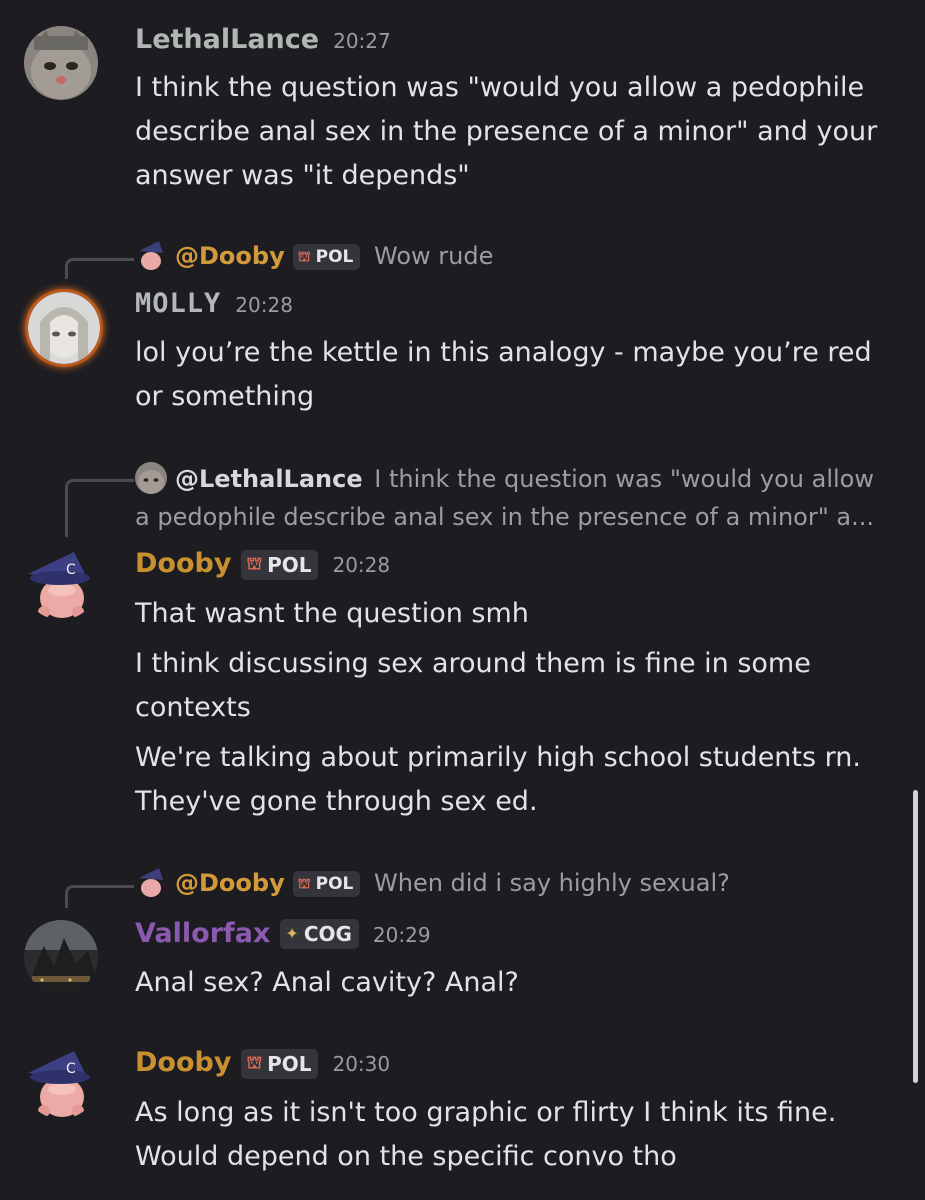 The image size is (925, 1200). Describe the element at coordinates (434, 256) in the screenshot. I see `reply-text: Wow rude` at that location.